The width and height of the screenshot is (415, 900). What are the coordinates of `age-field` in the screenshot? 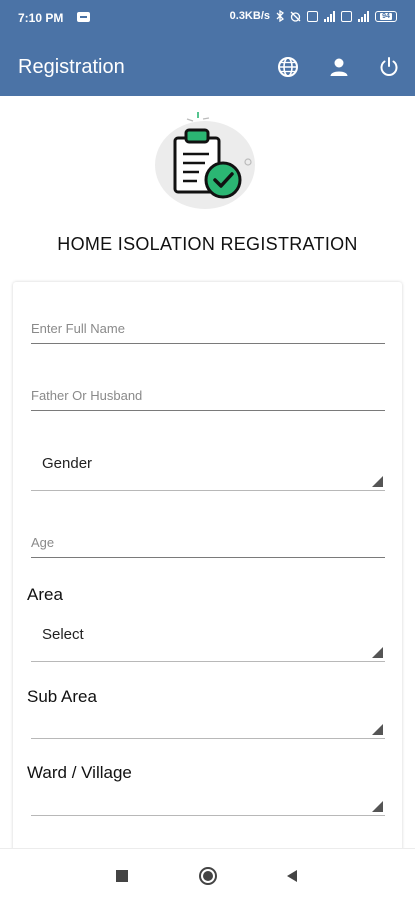 It's located at (208, 543).